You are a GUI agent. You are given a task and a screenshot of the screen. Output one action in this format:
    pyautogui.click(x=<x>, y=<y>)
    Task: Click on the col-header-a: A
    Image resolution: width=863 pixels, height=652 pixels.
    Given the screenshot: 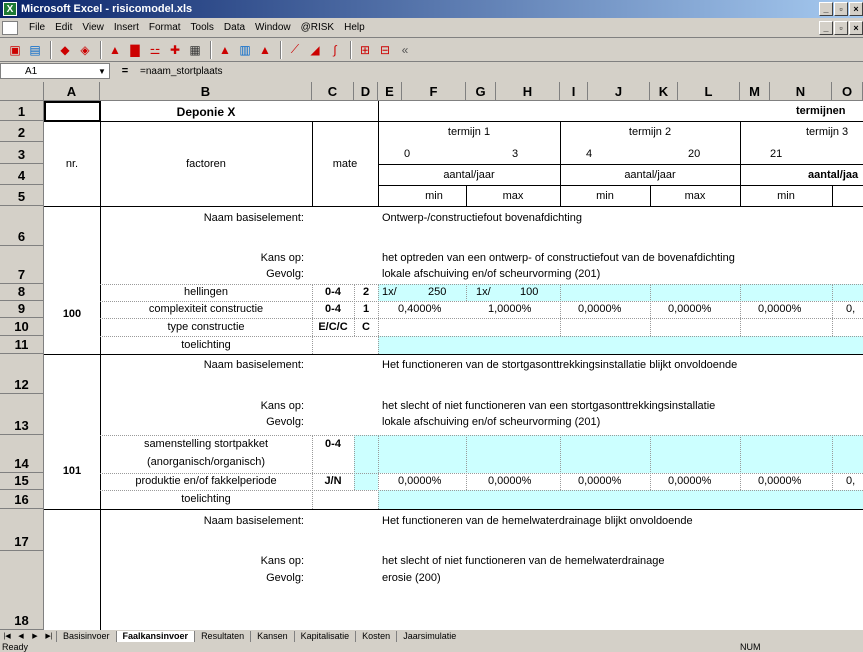 What is the action you would take?
    pyautogui.click(x=72, y=91)
    